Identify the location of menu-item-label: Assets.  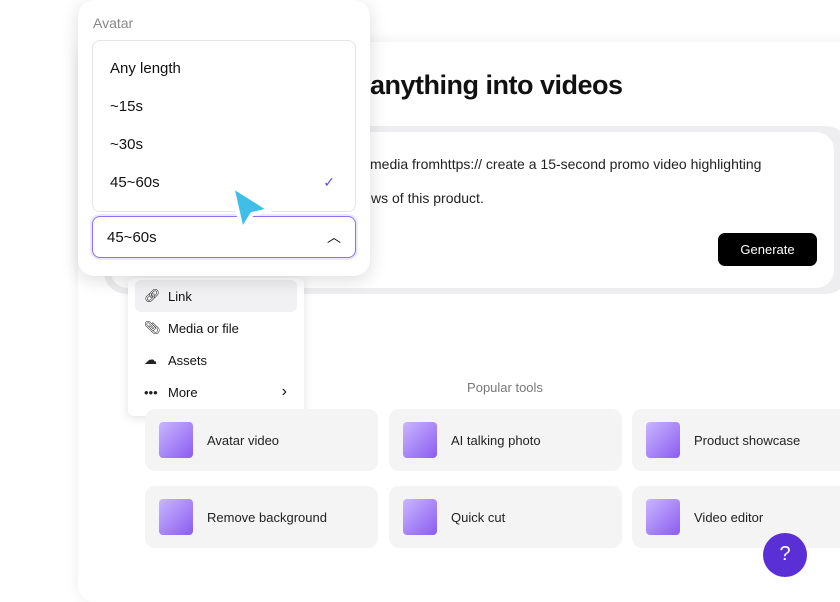
(188, 360).